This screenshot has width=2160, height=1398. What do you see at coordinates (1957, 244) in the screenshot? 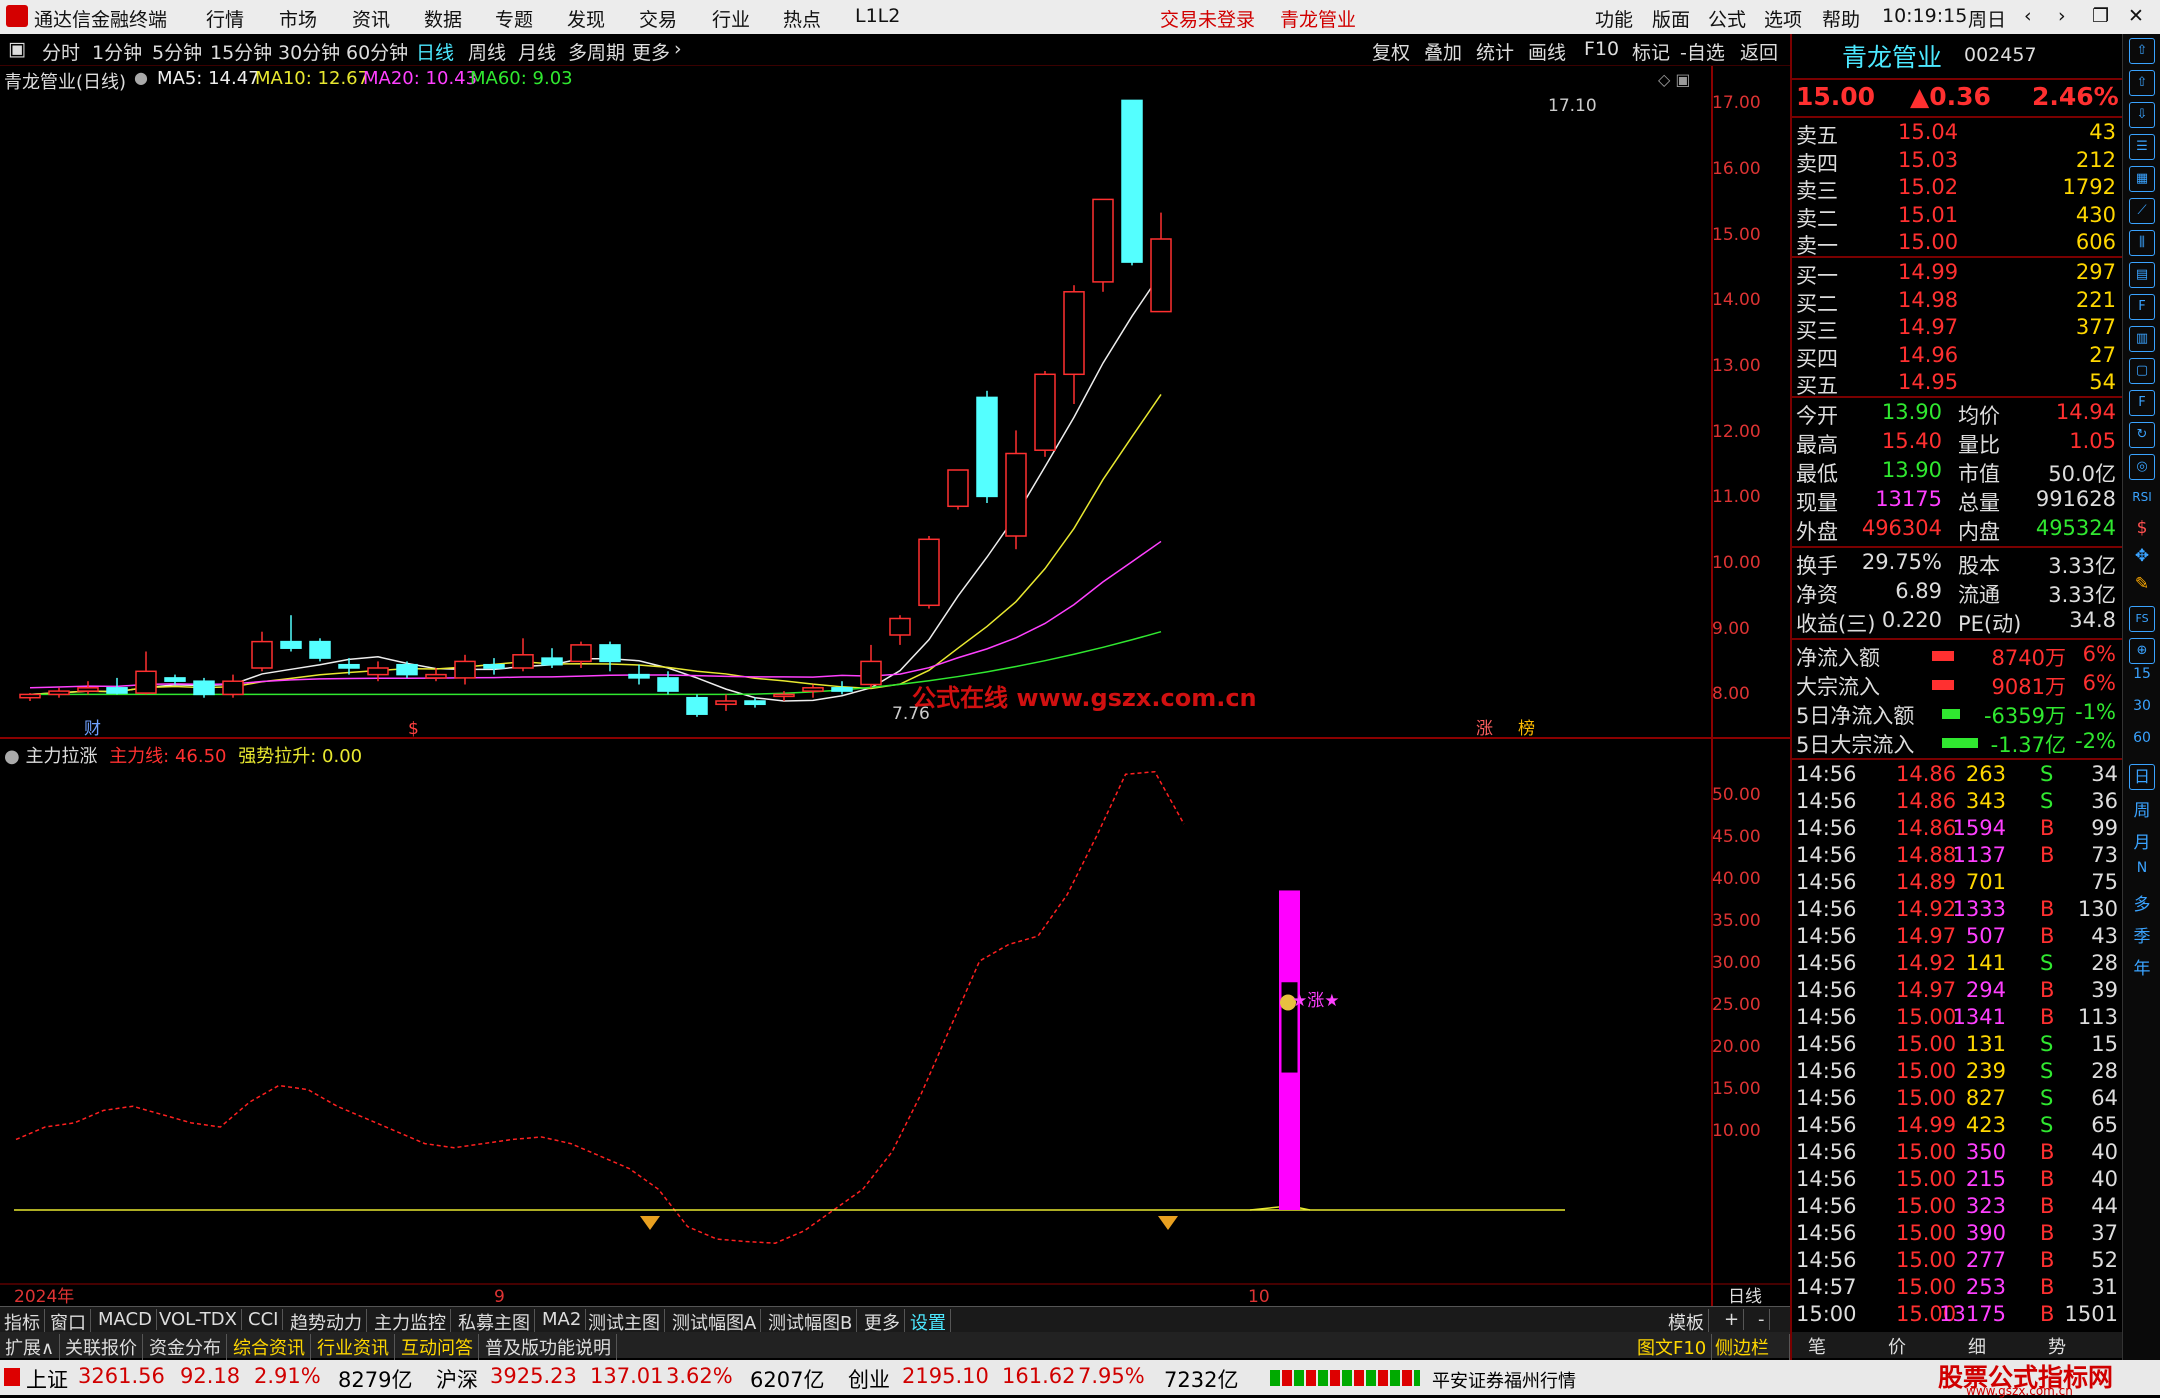
I see `ask-row: 卖一 15.00 606` at bounding box center [1957, 244].